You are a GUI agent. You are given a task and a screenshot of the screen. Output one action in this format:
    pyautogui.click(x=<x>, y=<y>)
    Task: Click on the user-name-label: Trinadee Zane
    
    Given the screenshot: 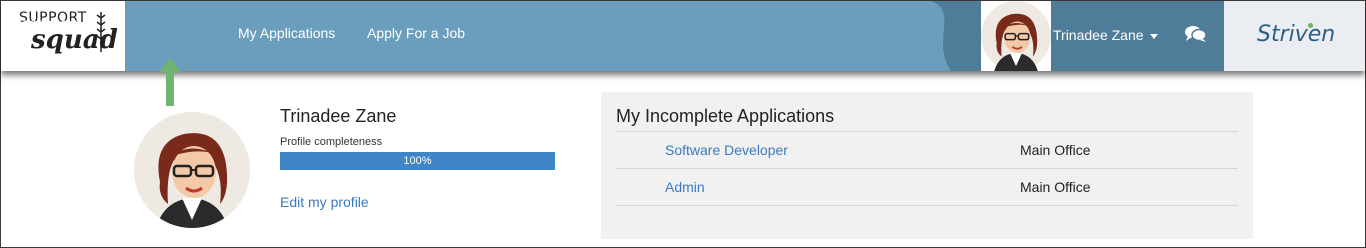 What is the action you would take?
    pyautogui.click(x=1098, y=35)
    